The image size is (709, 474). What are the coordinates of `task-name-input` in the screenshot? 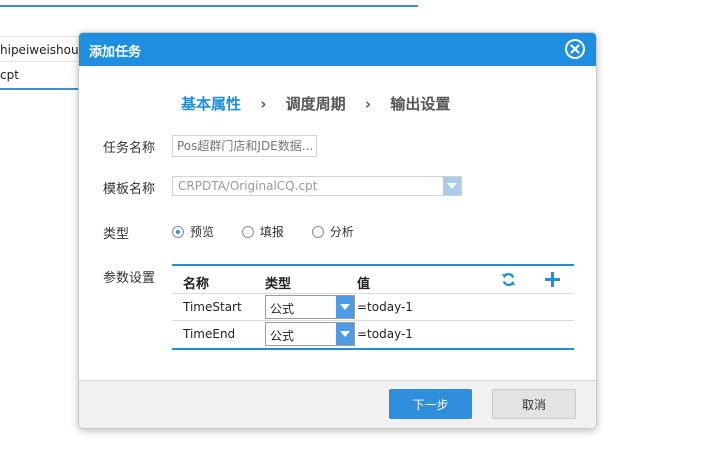 It's located at (244, 146).